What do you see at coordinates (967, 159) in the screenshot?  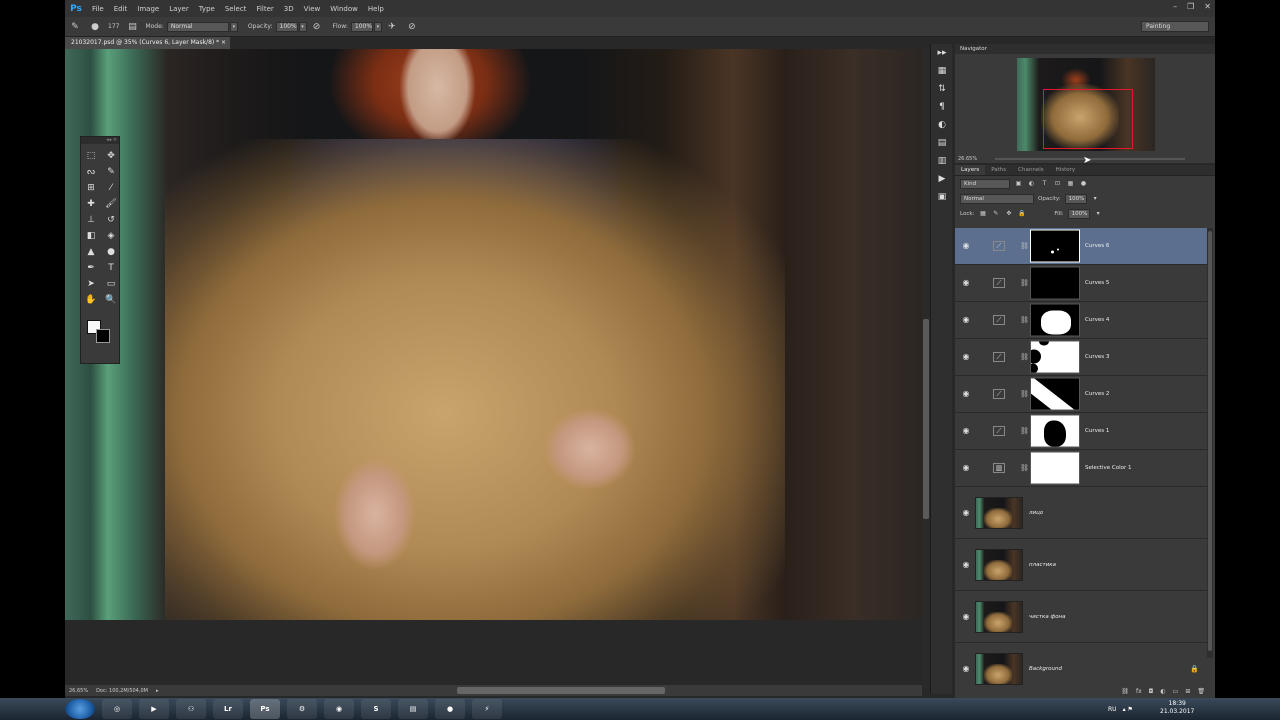 I see `navigator-zoom: 26.65%` at bounding box center [967, 159].